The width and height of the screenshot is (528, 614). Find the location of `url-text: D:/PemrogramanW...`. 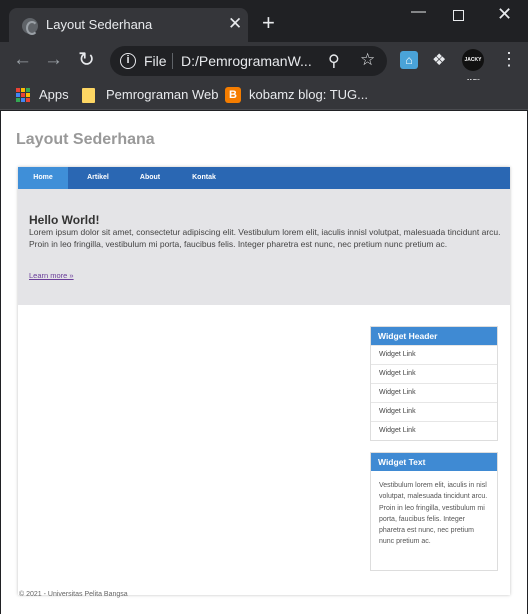

url-text: D:/PemrogramanW... is located at coordinates (246, 61).